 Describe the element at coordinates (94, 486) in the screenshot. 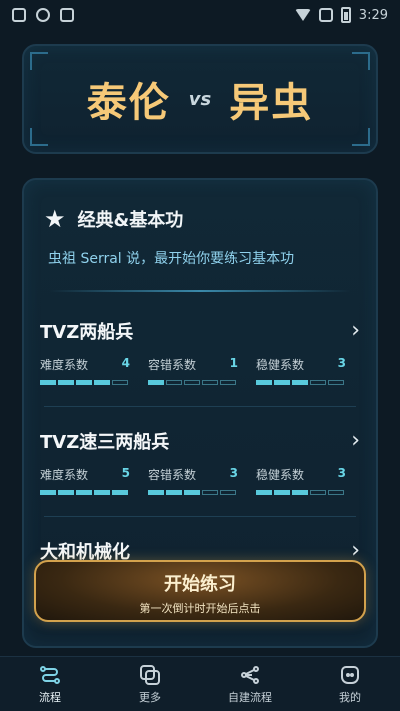

I see `metric-difficulty: 难度系数 5` at that location.